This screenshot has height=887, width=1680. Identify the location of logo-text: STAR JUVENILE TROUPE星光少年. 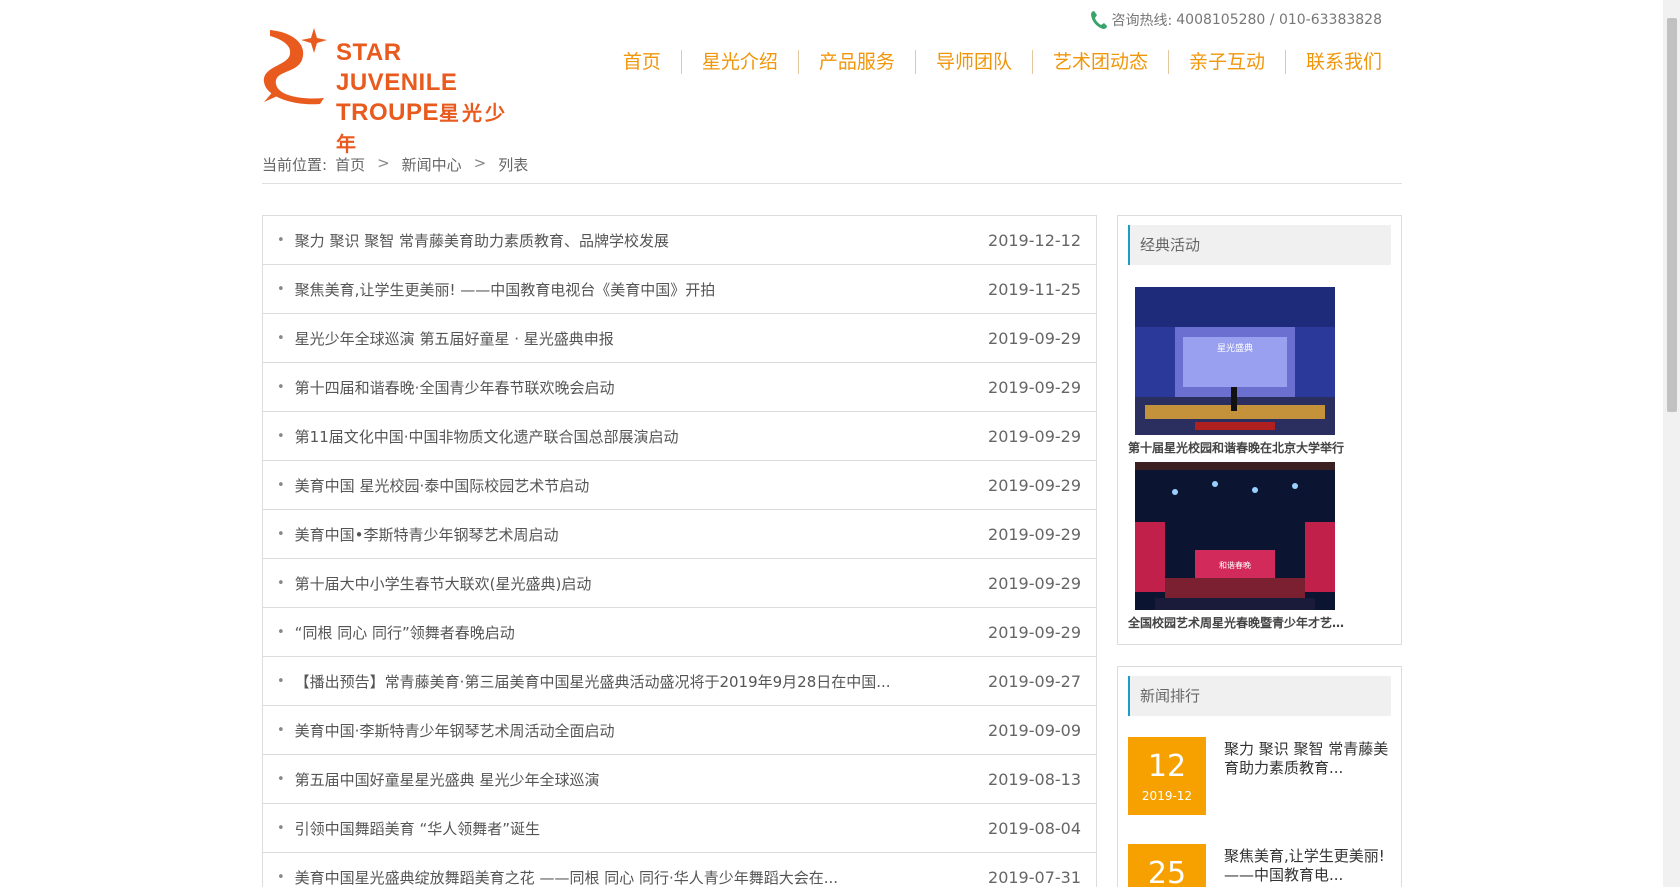
(424, 99).